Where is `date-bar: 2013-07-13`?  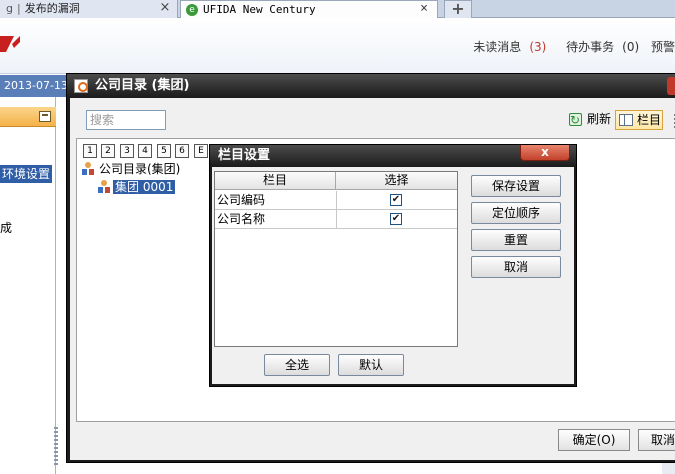 date-bar: 2013-07-13 is located at coordinates (35, 86).